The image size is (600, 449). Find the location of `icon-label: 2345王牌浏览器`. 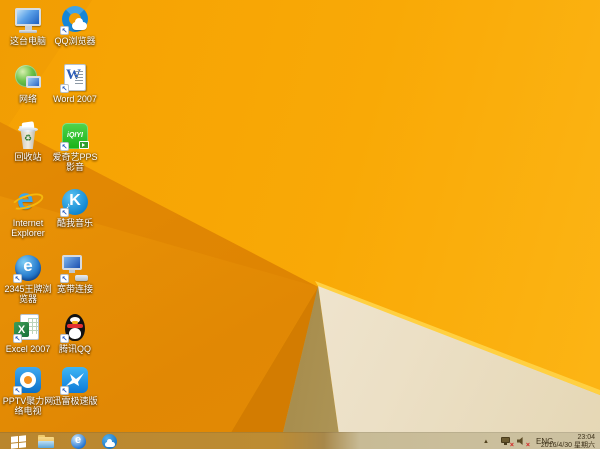

icon-label: 2345王牌浏览器 is located at coordinates (28, 294).